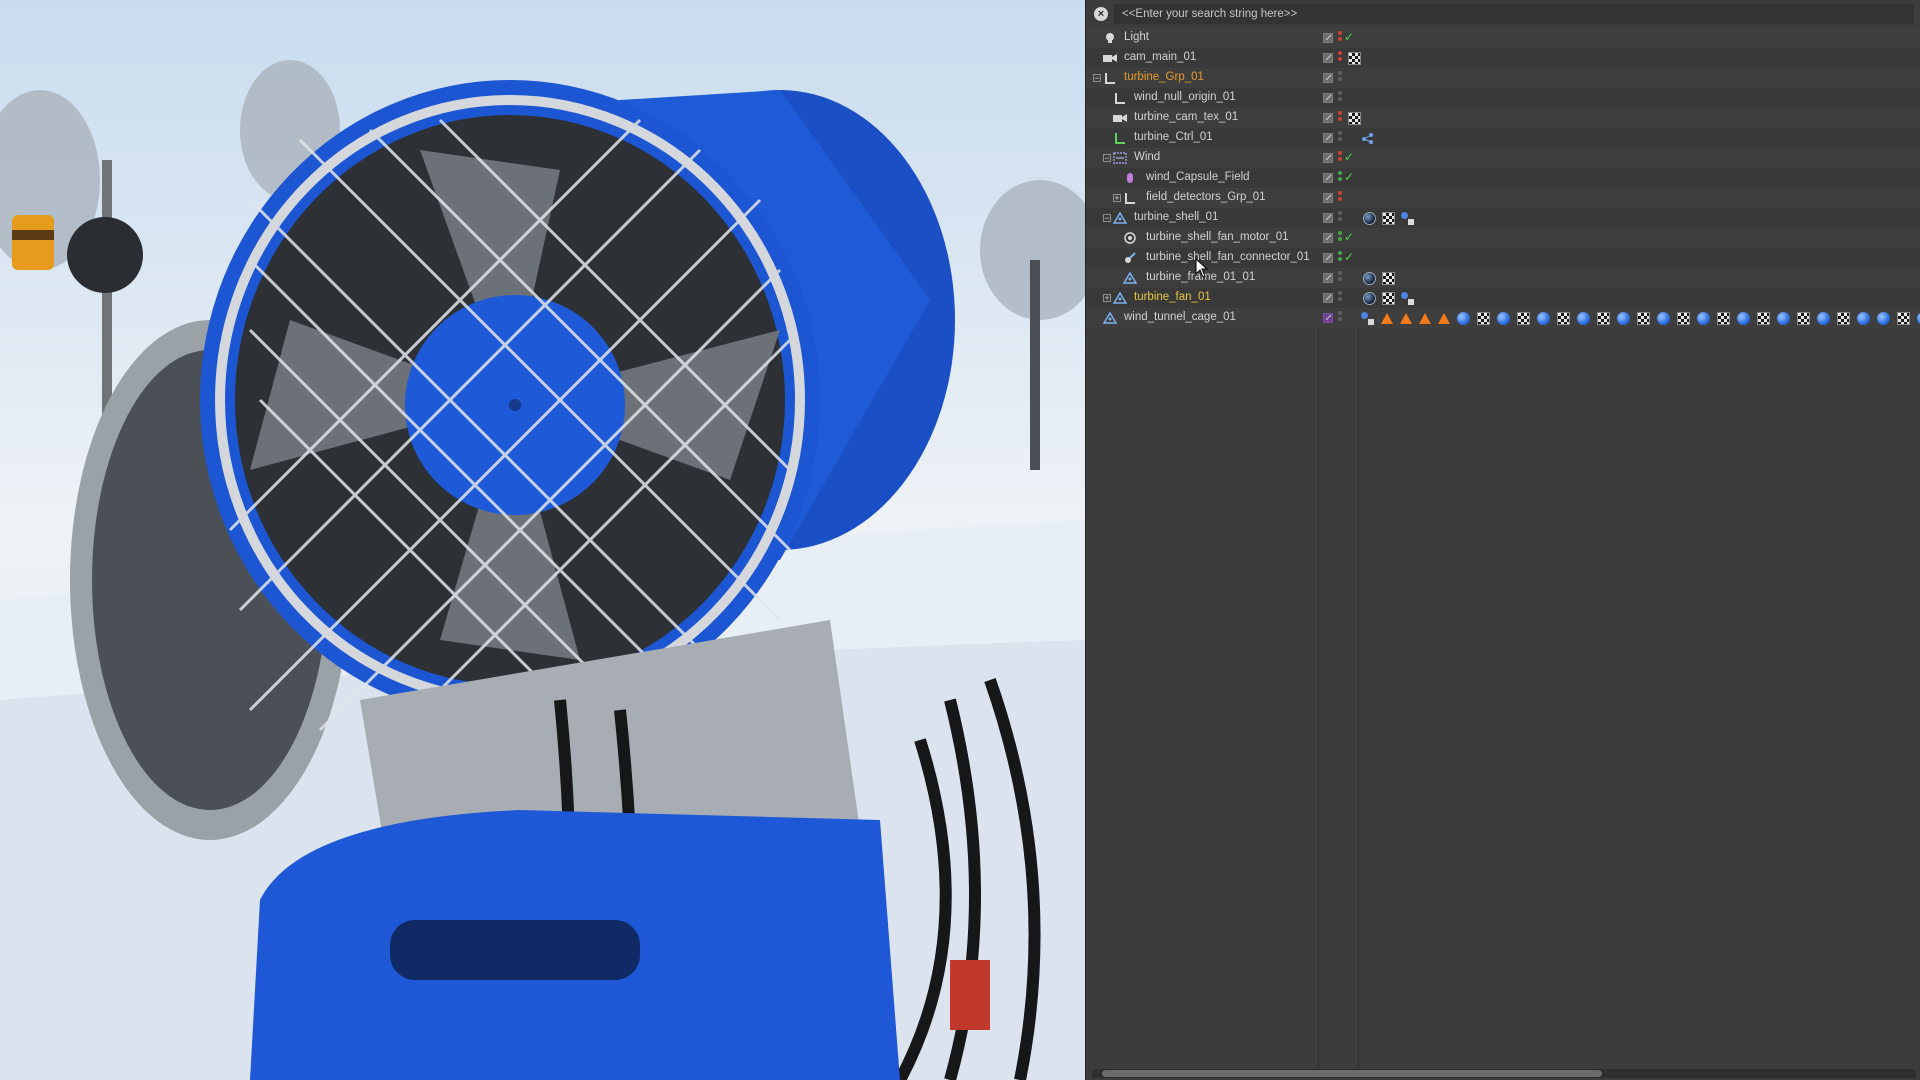 Image resolution: width=1920 pixels, height=1080 pixels. I want to click on clear-search-icon: ×, so click(1101, 14).